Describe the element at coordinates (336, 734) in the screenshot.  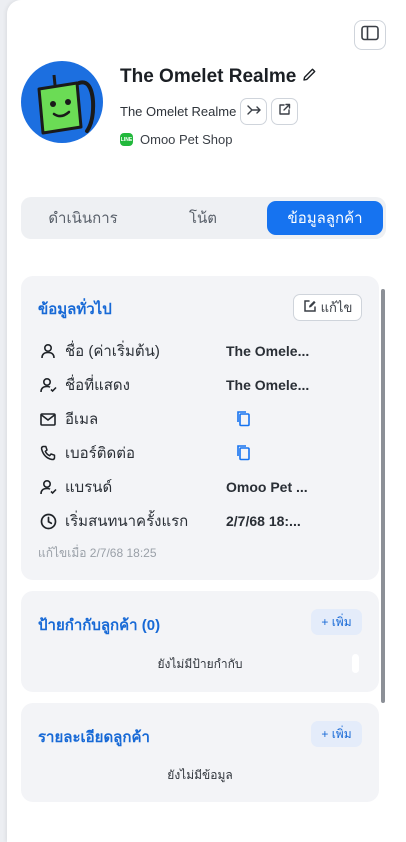
I see `add-detail-button: + เพิ่ม` at that location.